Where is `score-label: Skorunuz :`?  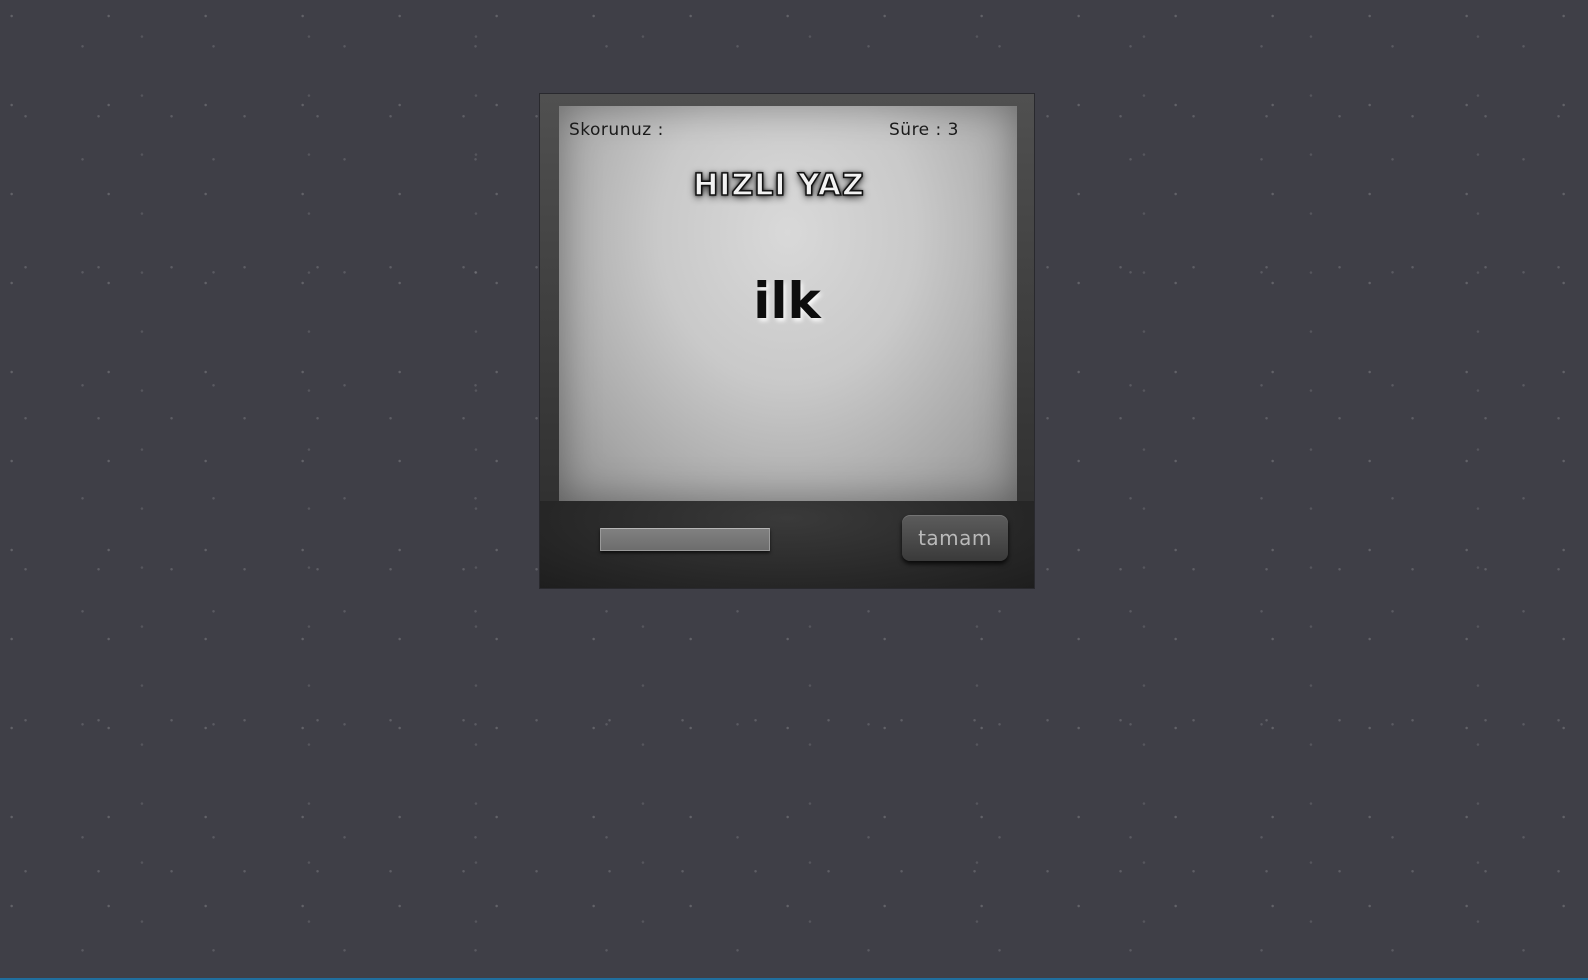
score-label: Skorunuz : is located at coordinates (616, 130).